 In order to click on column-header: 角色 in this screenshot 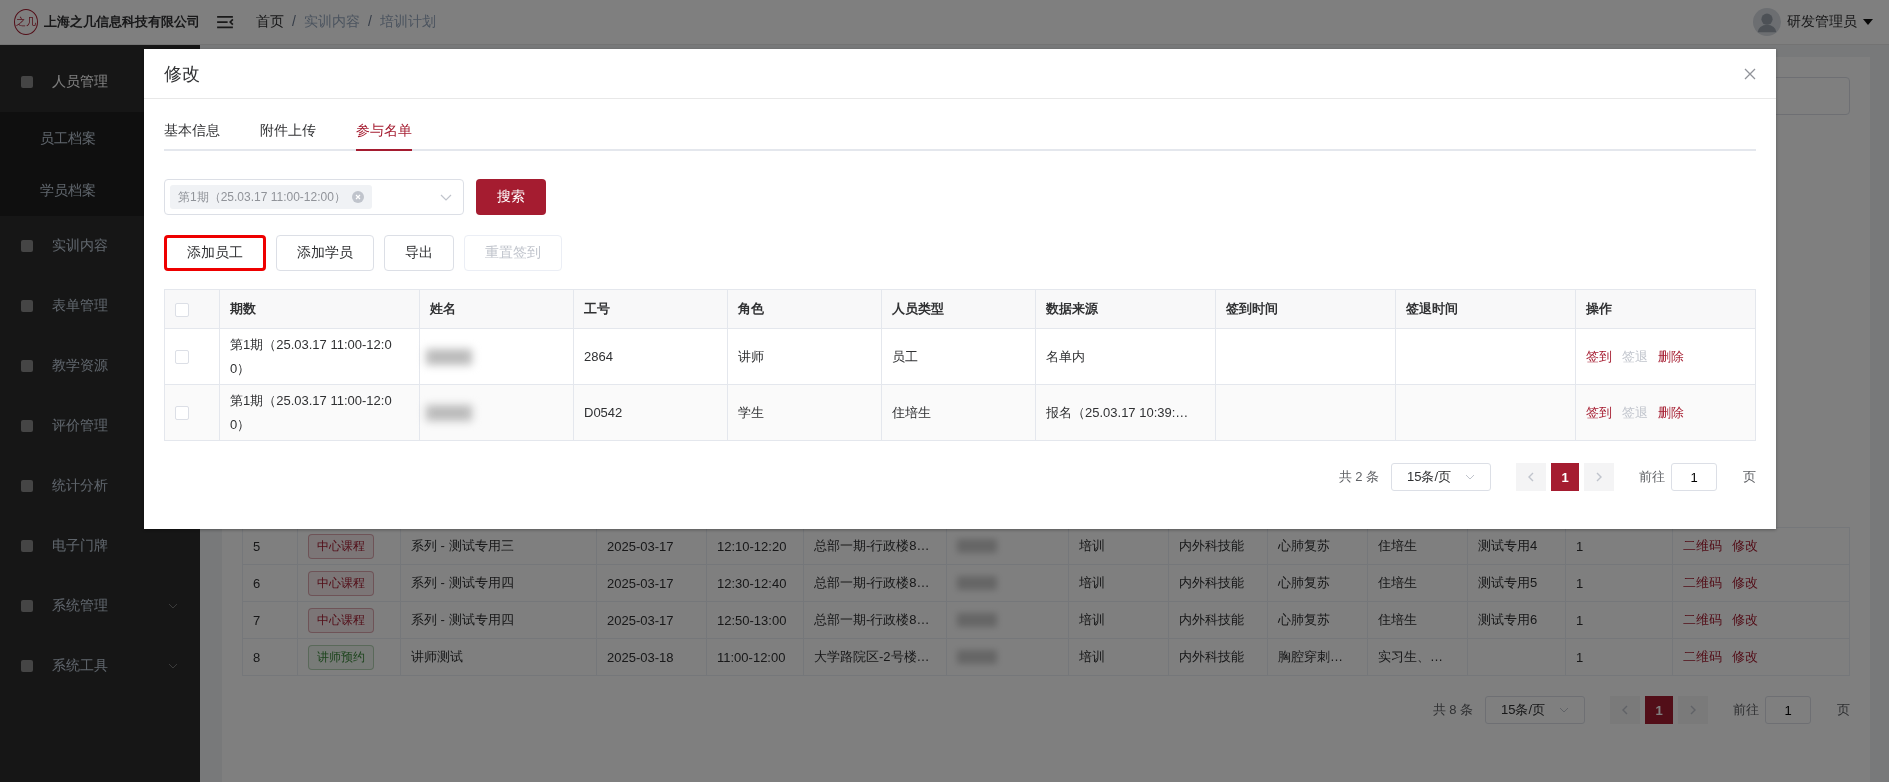, I will do `click(751, 308)`.